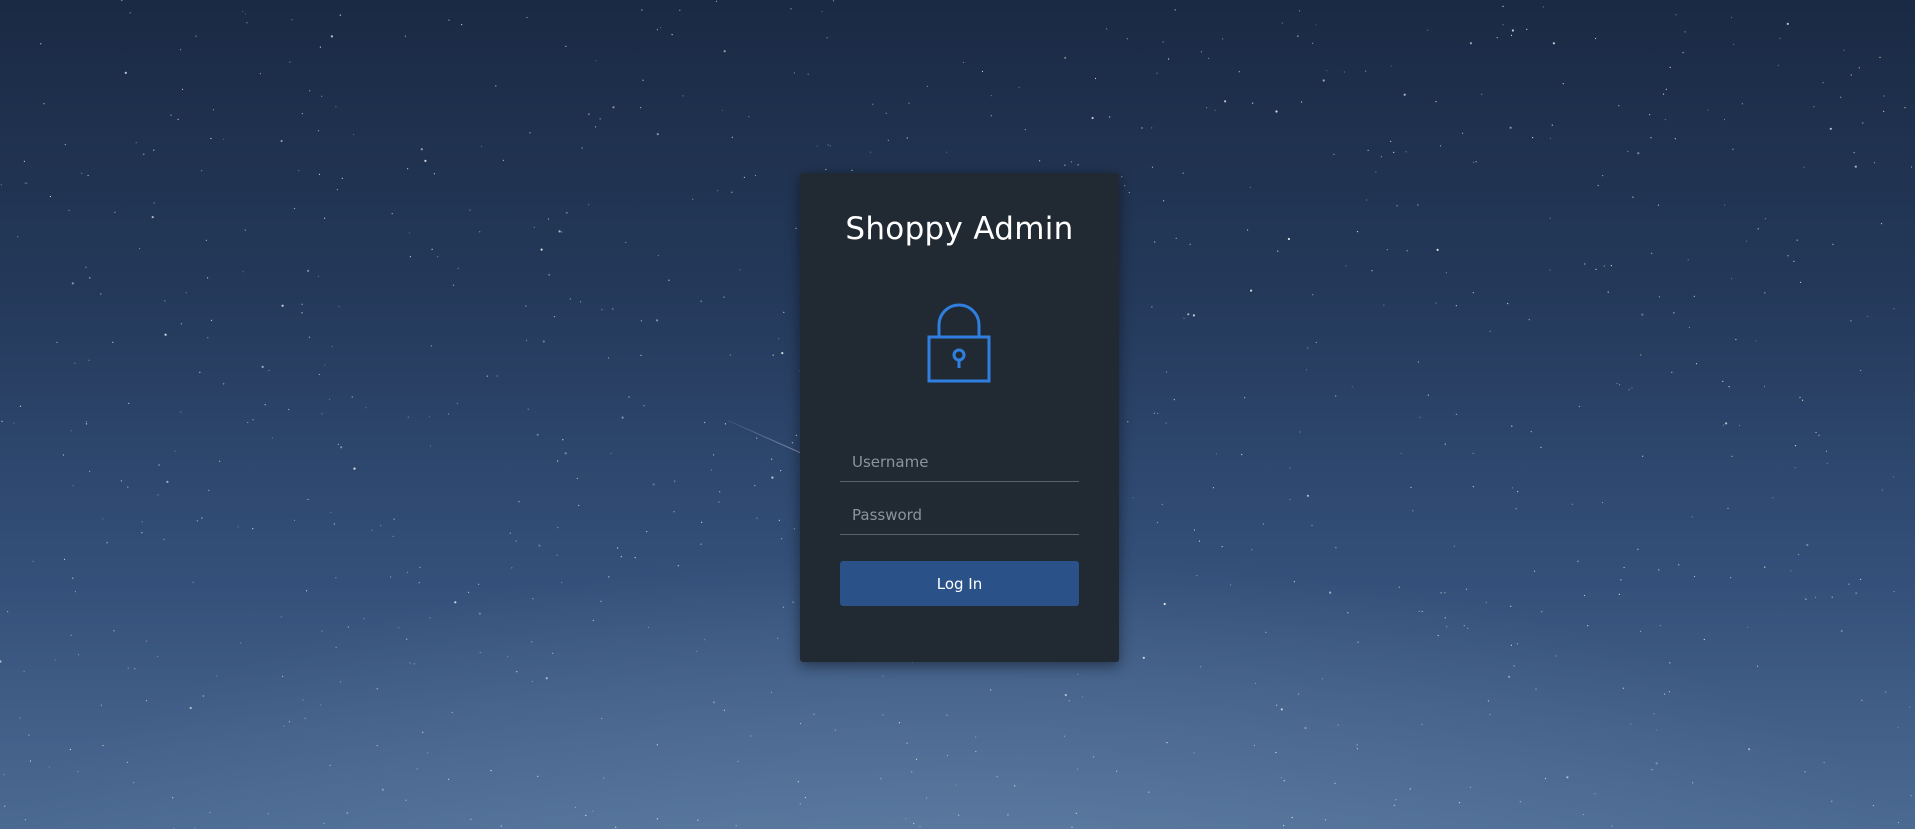  Describe the element at coordinates (959, 583) in the screenshot. I see `login-button: Log In` at that location.